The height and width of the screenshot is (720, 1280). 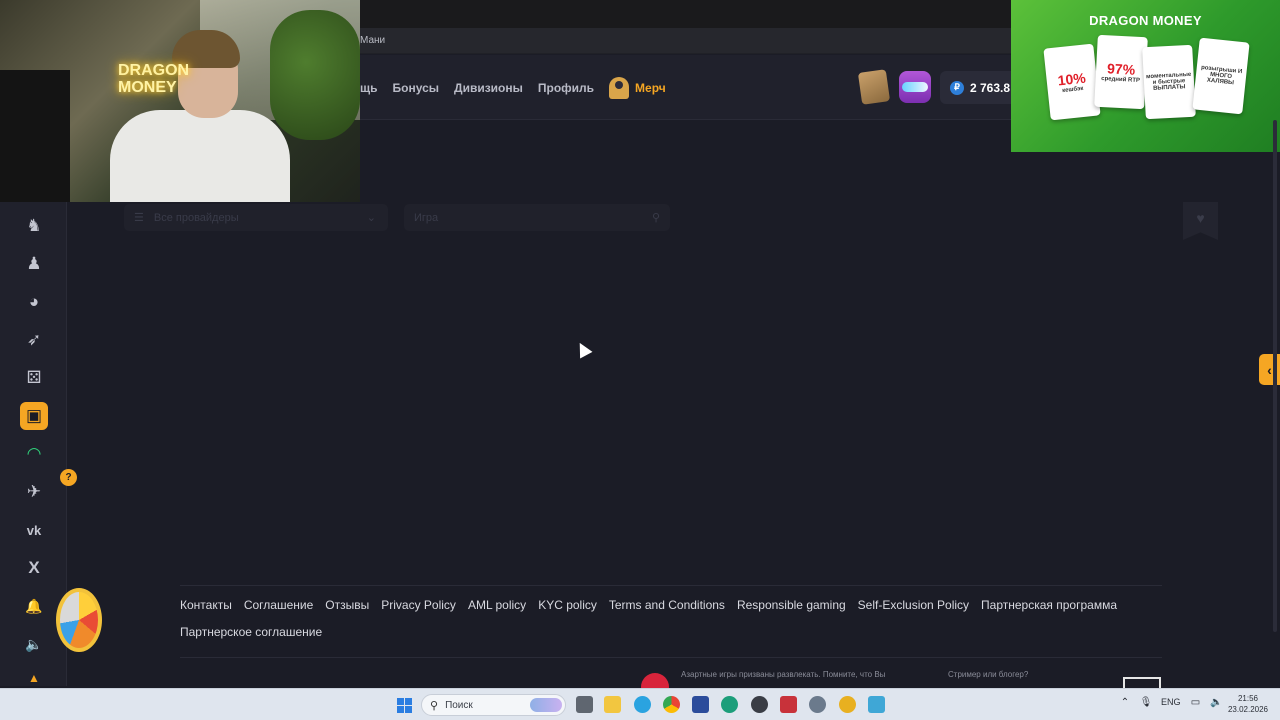 I want to click on webcam-person-body, so click(x=200, y=156).